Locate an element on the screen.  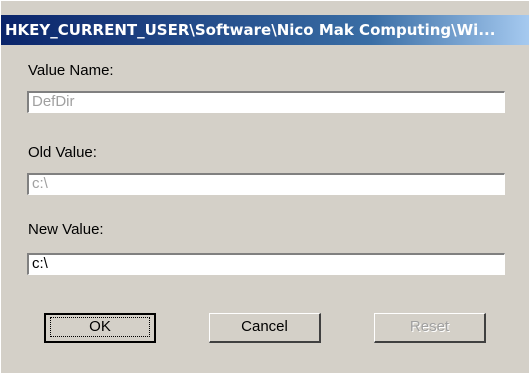
reset-button: Reset is located at coordinates (430, 328).